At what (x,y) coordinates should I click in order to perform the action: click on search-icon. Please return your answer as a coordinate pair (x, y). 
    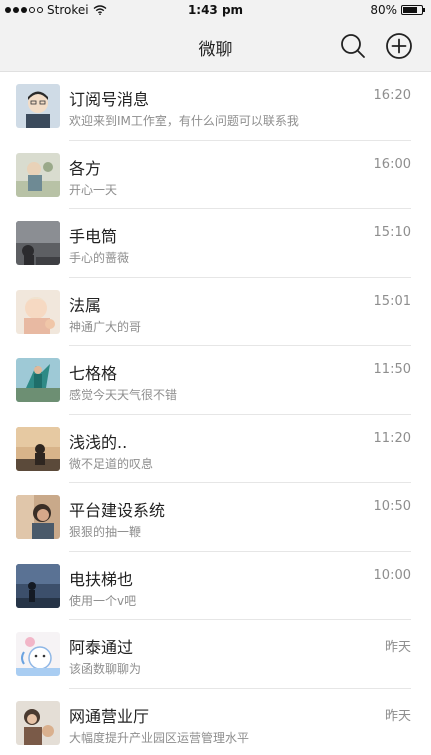
    Looking at the image, I should click on (353, 46).